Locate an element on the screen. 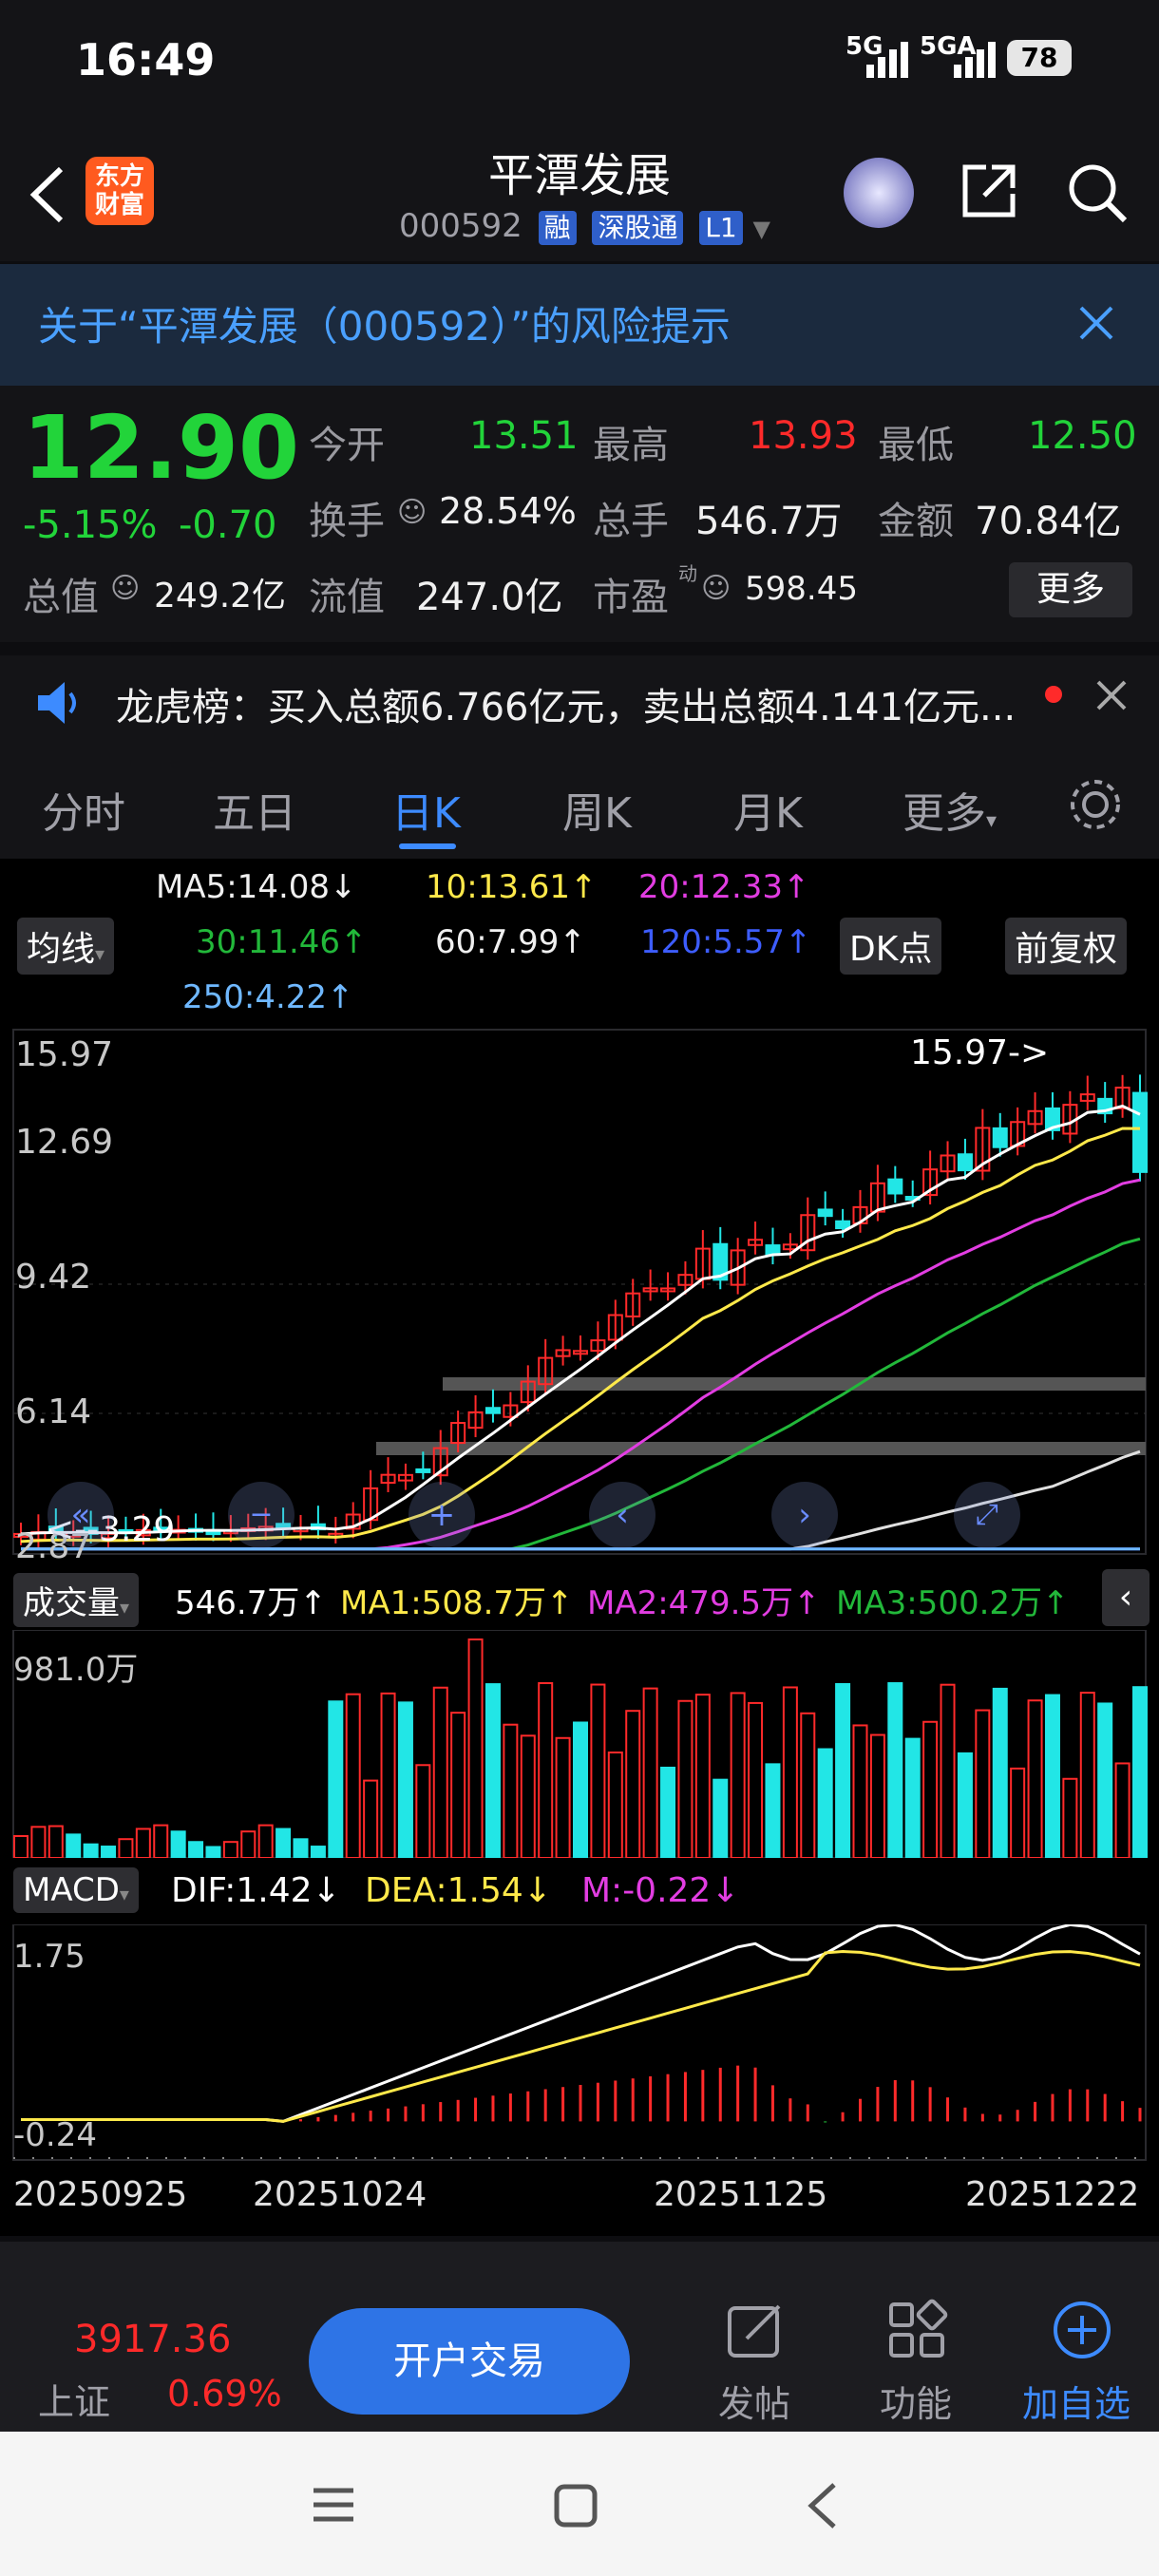  tab-intraday: 分时 is located at coordinates (83, 809).